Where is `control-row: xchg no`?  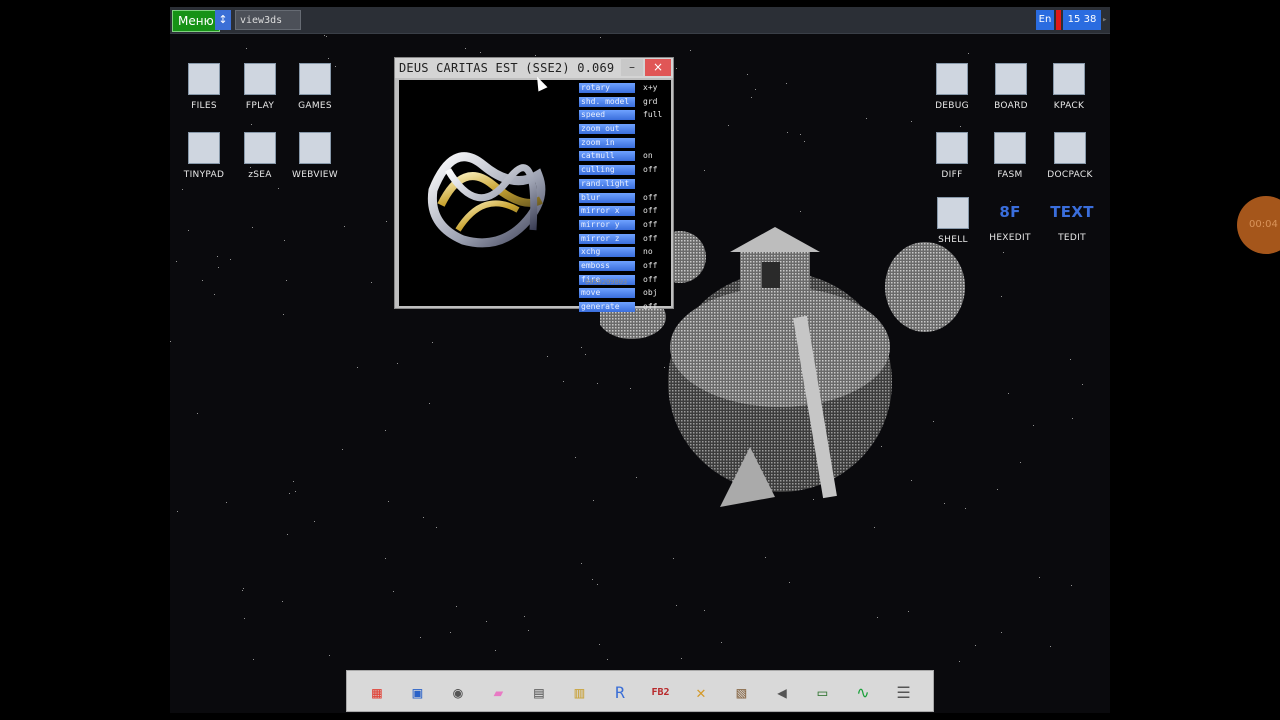
control-row: xchg no is located at coordinates (625, 252).